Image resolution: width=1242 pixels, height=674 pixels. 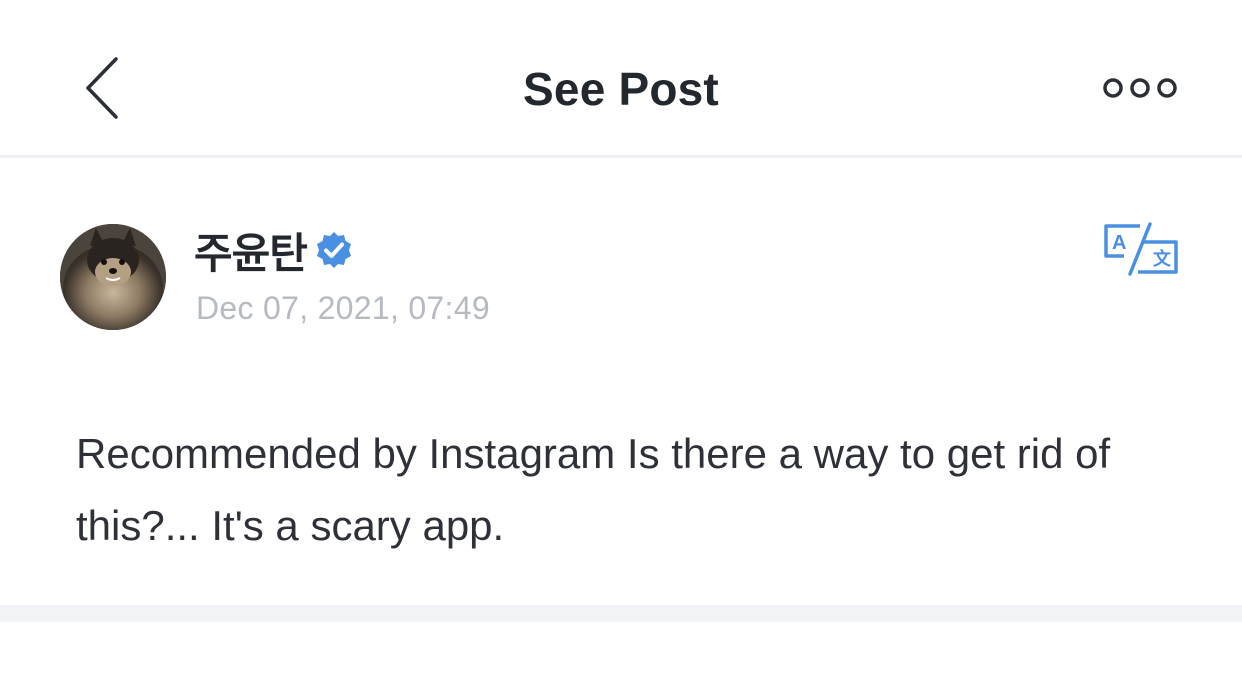 I want to click on more-options-button, so click(x=1140, y=88).